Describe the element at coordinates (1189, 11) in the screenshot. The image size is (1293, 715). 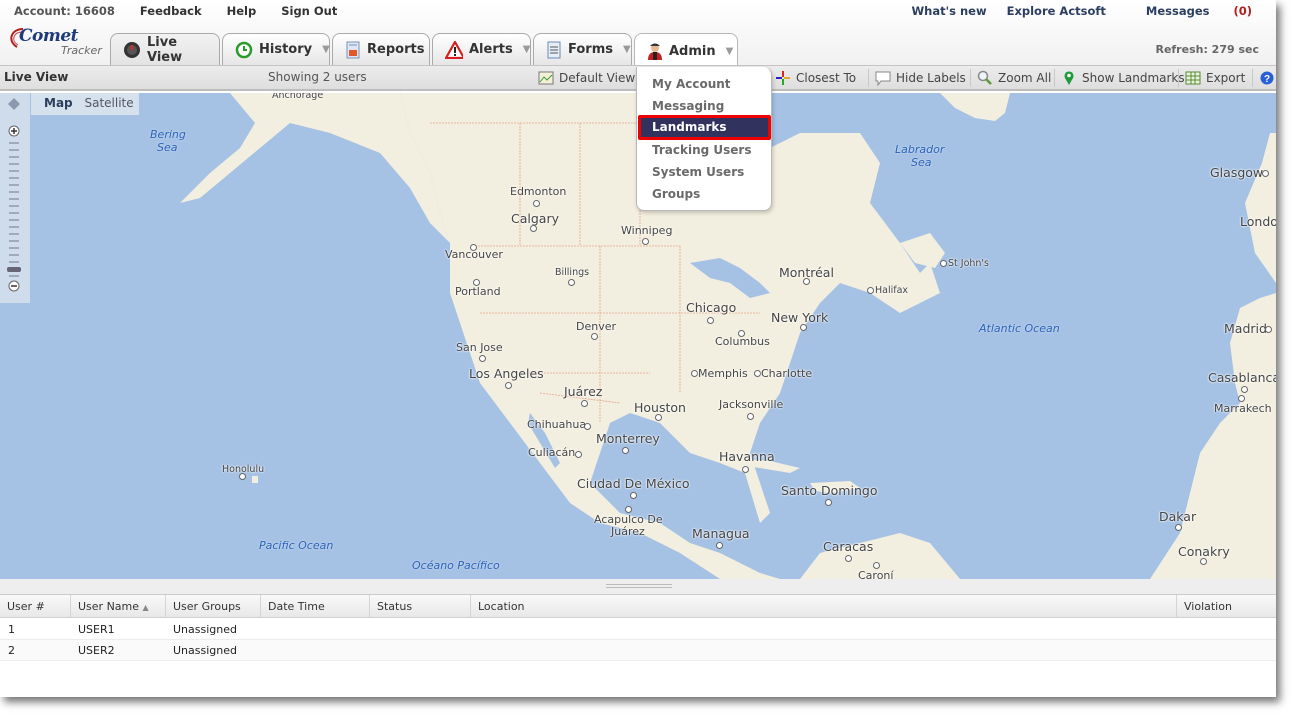
I see `messages-link: Messages (0)` at that location.